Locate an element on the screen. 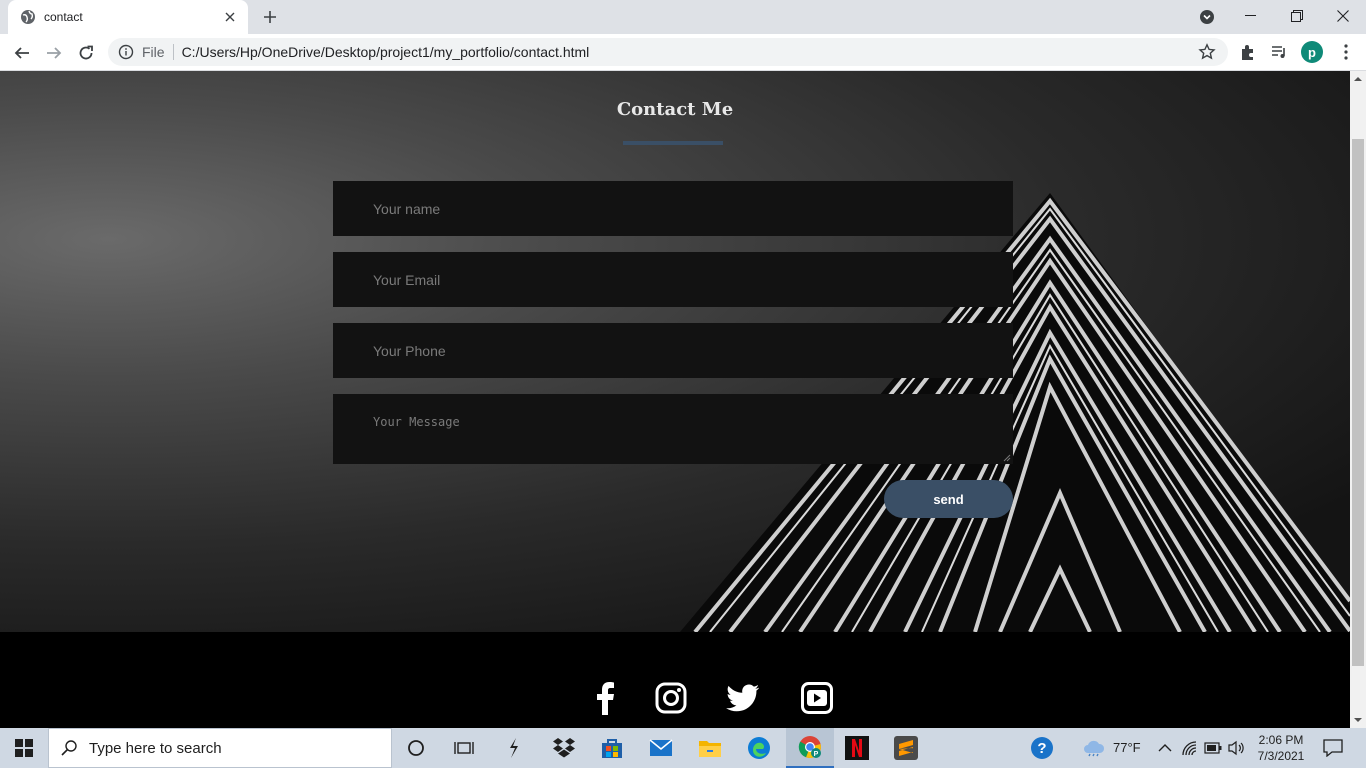 The height and width of the screenshot is (768, 1366). media-controls-icon is located at coordinates (1279, 52).